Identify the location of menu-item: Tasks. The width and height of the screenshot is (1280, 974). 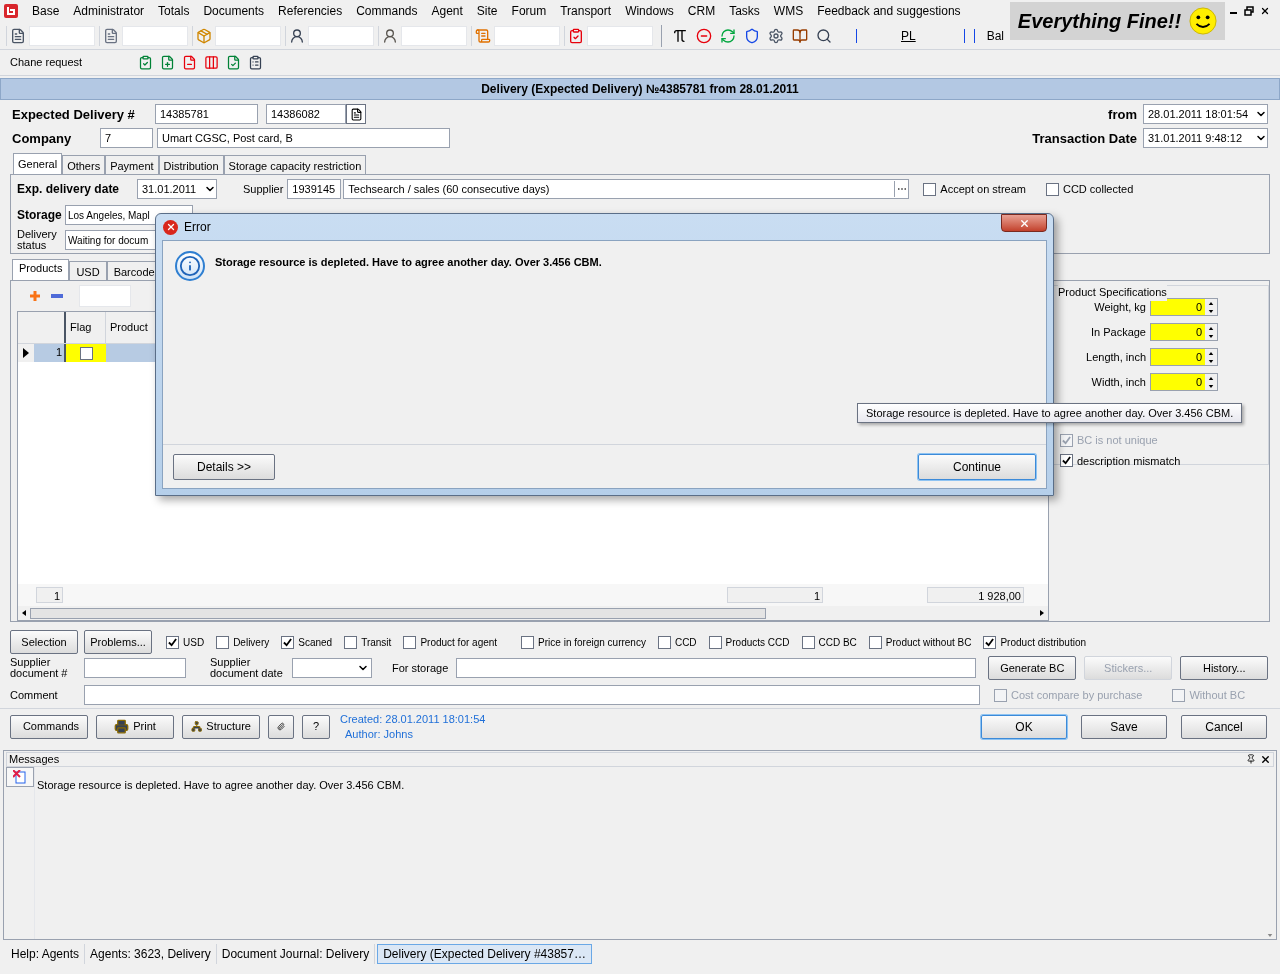
(744, 11).